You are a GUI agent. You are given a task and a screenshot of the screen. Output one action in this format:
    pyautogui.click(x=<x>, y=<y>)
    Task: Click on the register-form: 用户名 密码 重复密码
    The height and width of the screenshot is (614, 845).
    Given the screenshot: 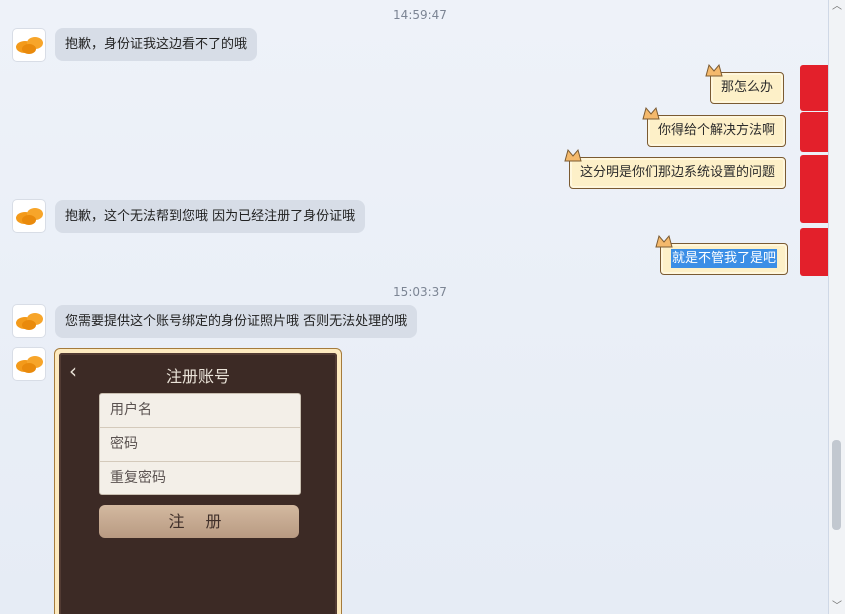 What is the action you would take?
    pyautogui.click(x=200, y=444)
    